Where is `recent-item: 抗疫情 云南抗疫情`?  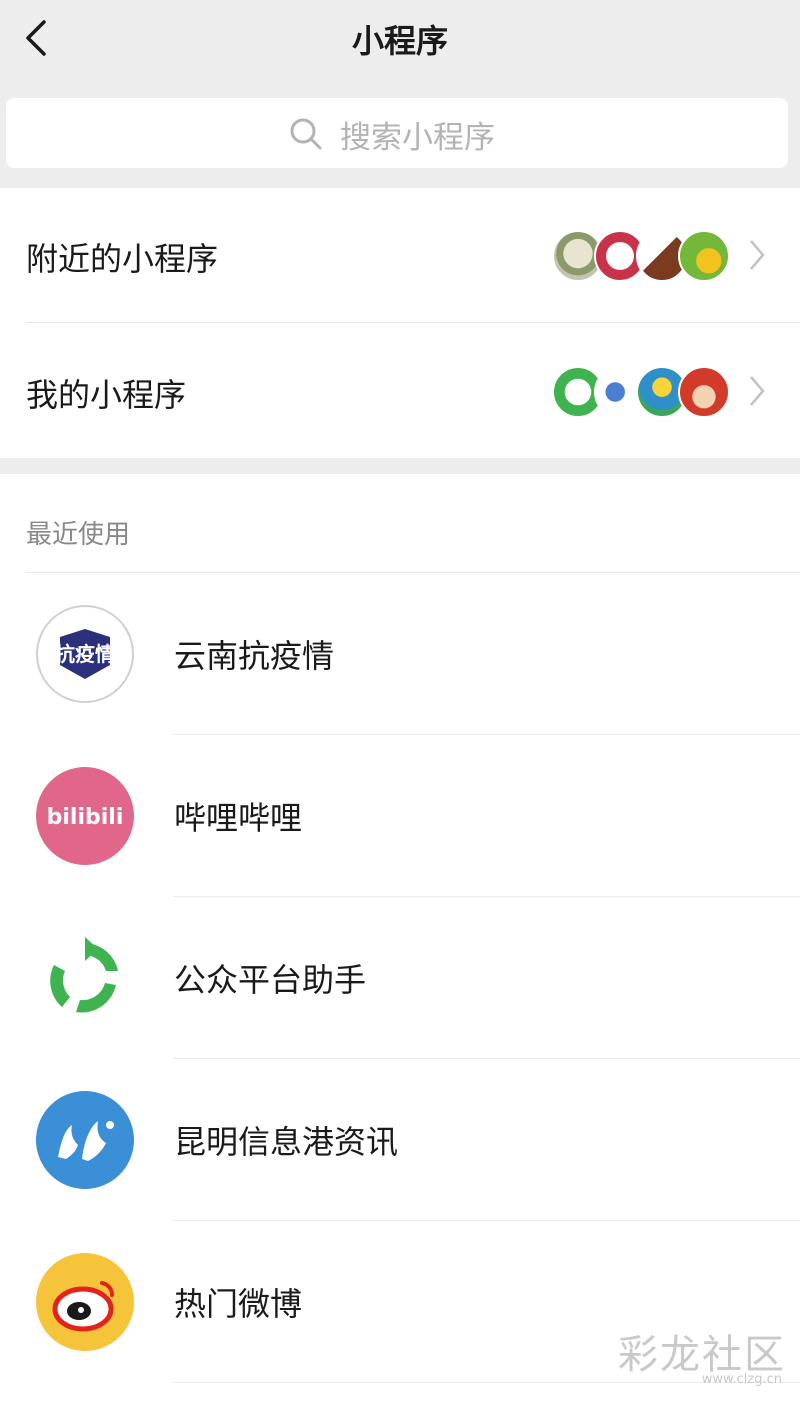 recent-item: 抗疫情 云南抗疫情 is located at coordinates (400, 654).